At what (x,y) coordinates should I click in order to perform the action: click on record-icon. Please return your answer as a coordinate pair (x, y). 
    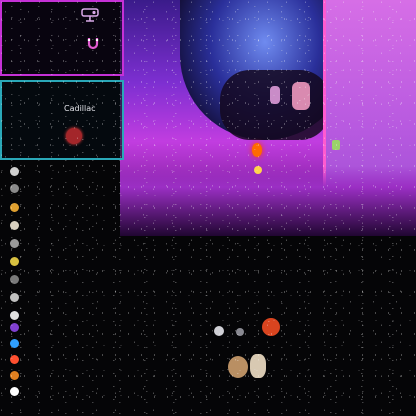
    Looking at the image, I should click on (74, 136).